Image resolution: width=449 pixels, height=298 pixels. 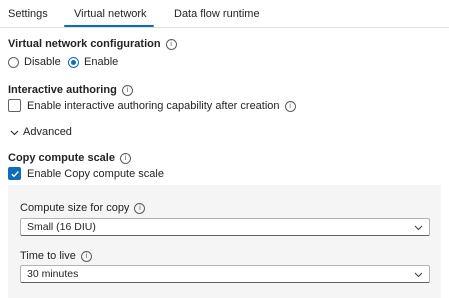 I want to click on advanced-label: Advanced, so click(x=47, y=132).